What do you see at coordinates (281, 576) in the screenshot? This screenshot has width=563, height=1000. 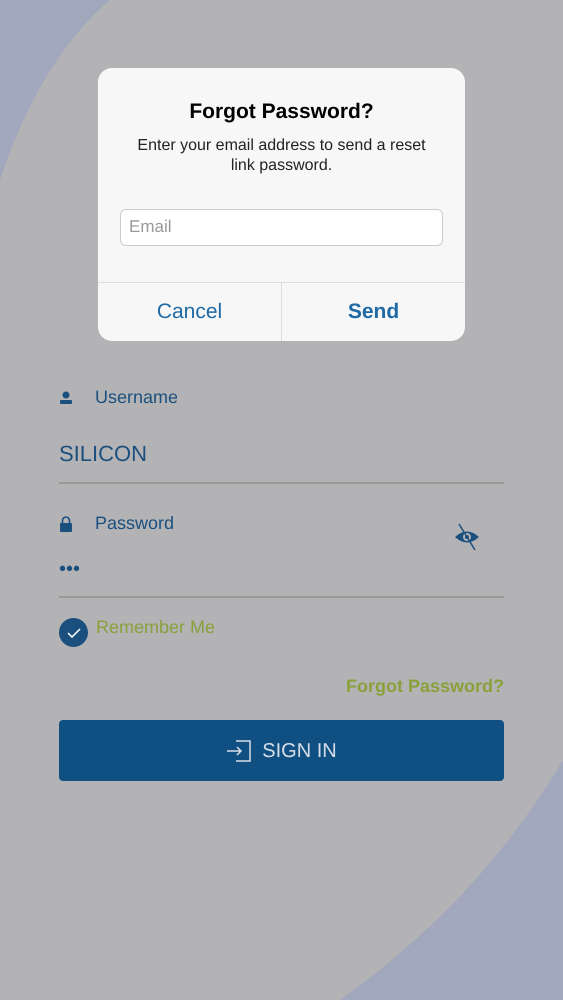 I see `password-field: •••` at bounding box center [281, 576].